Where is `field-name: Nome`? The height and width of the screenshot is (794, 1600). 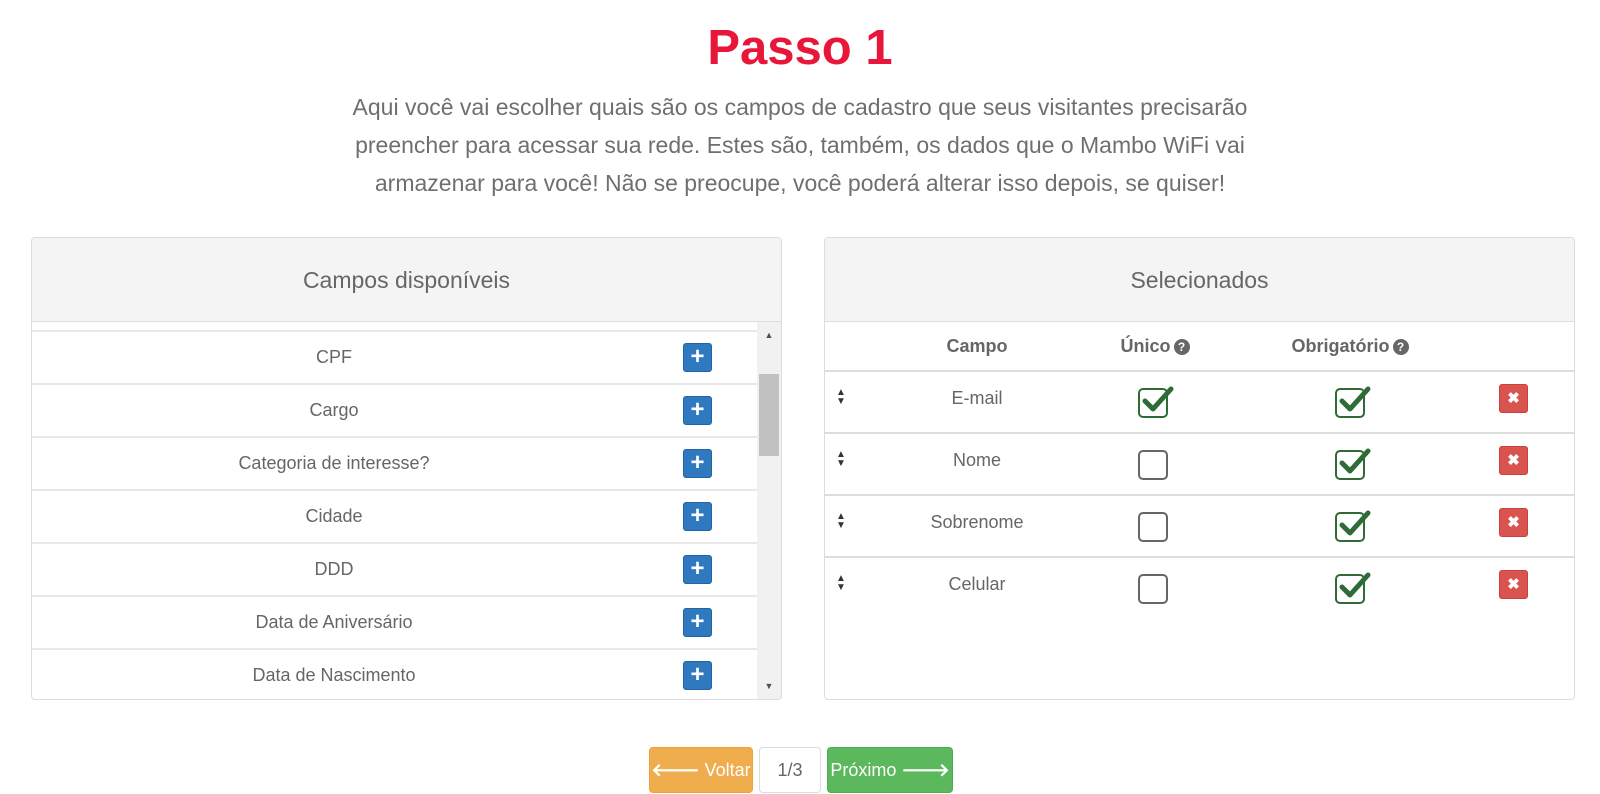
field-name: Nome is located at coordinates (976, 460).